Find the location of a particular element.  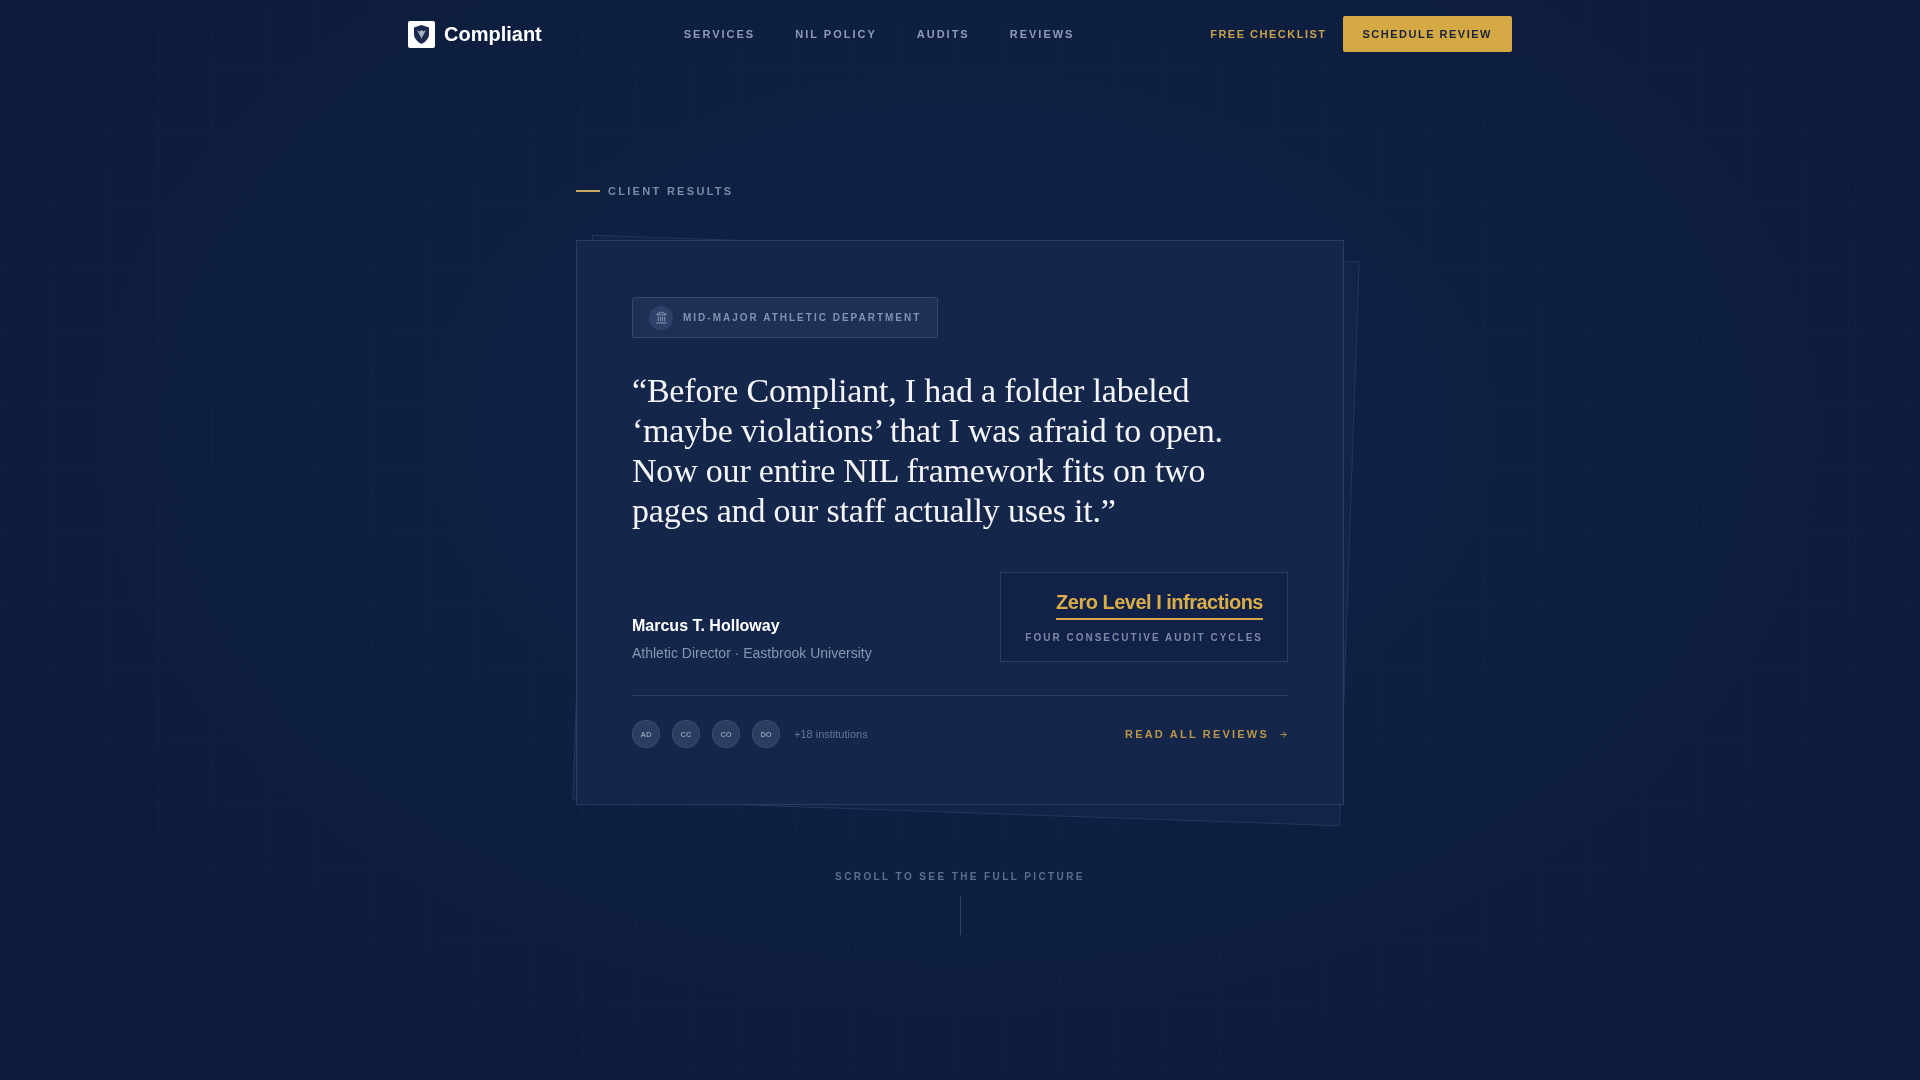

nav-link: NIL POLICY is located at coordinates (836, 34).